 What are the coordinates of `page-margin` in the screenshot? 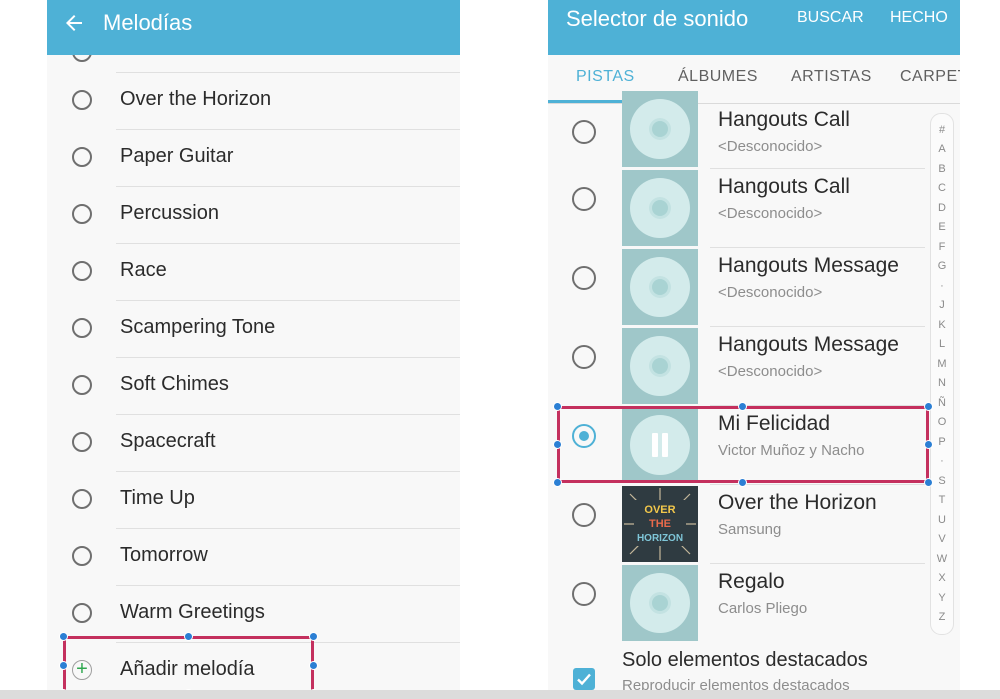 It's located at (980, 349).